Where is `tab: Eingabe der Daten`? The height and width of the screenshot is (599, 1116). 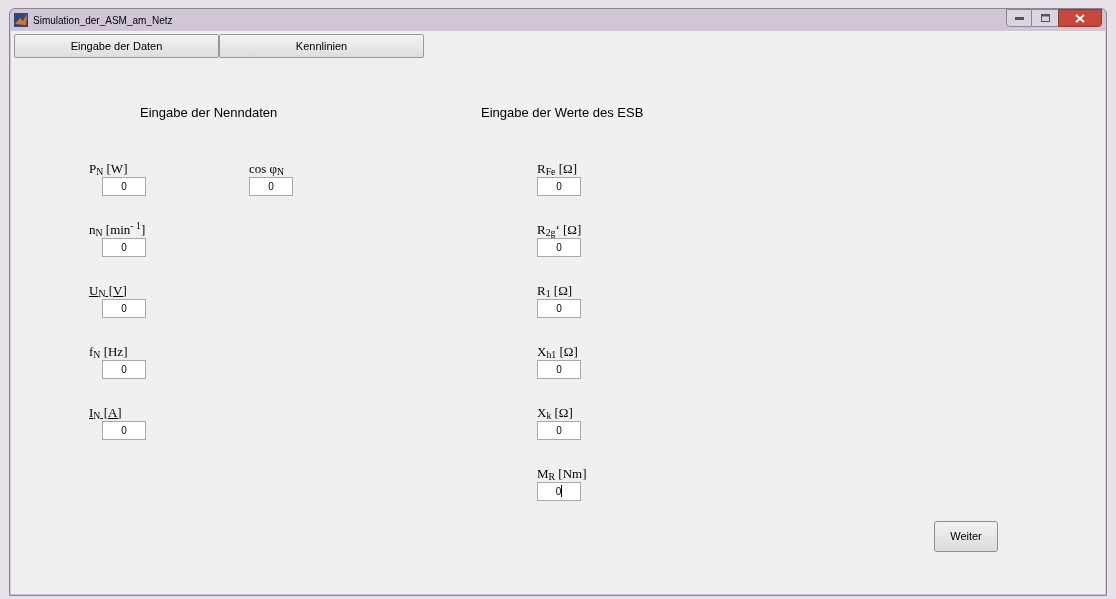 tab: Eingabe der Daten is located at coordinates (116, 46).